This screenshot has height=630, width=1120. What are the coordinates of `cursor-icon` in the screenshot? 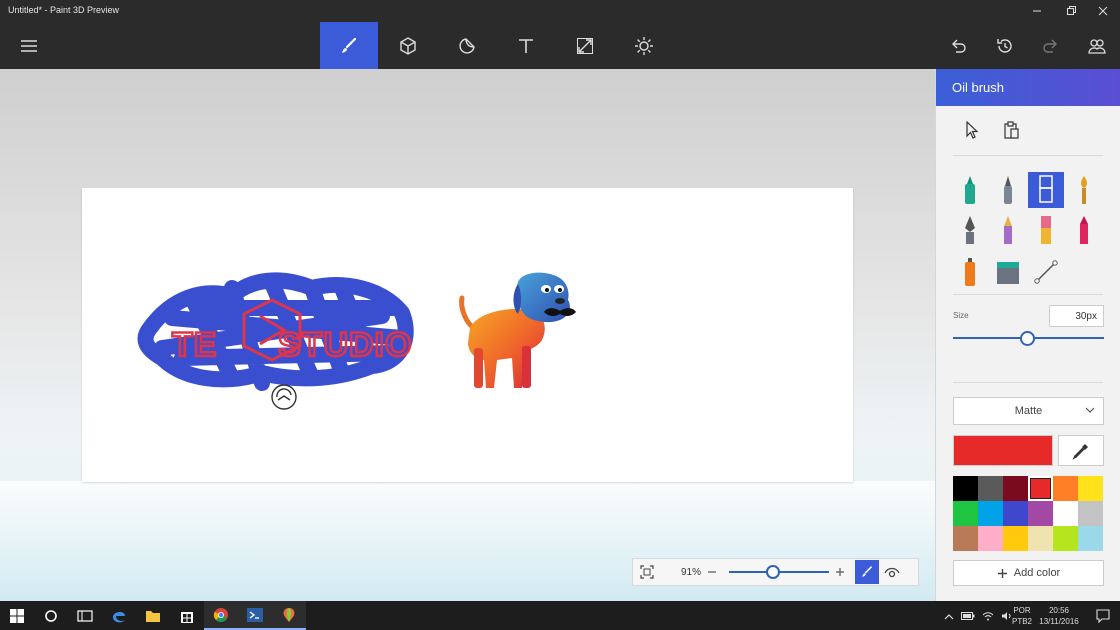 It's located at (972, 130).